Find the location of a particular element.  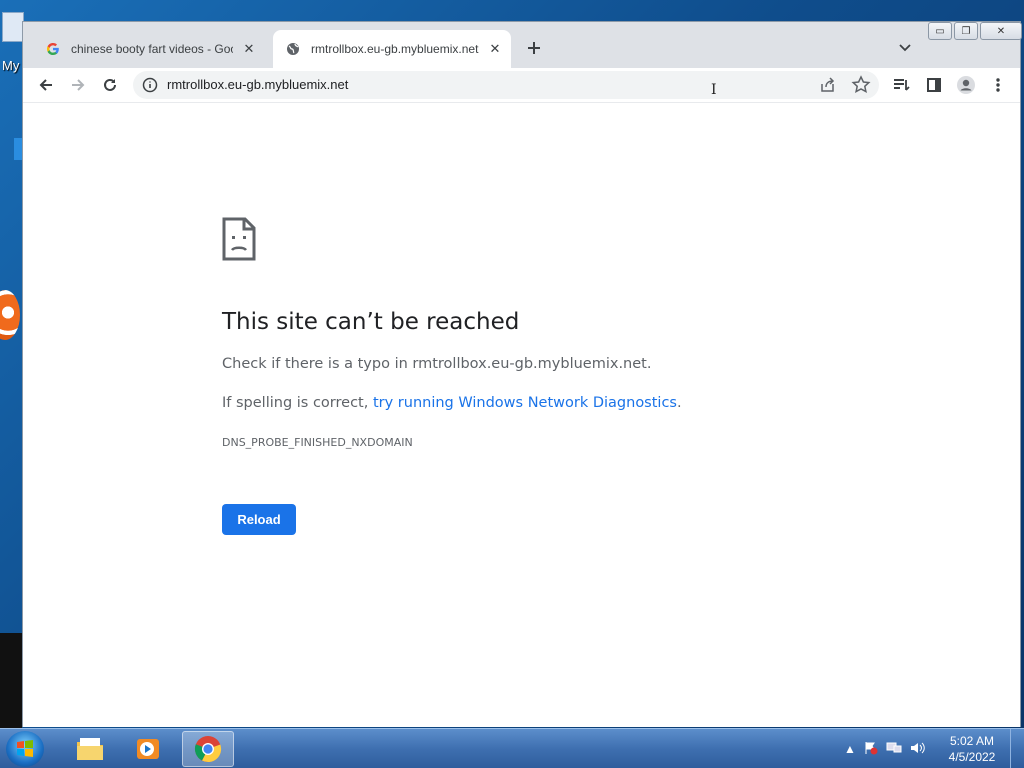

start-button is located at coordinates (25, 749).